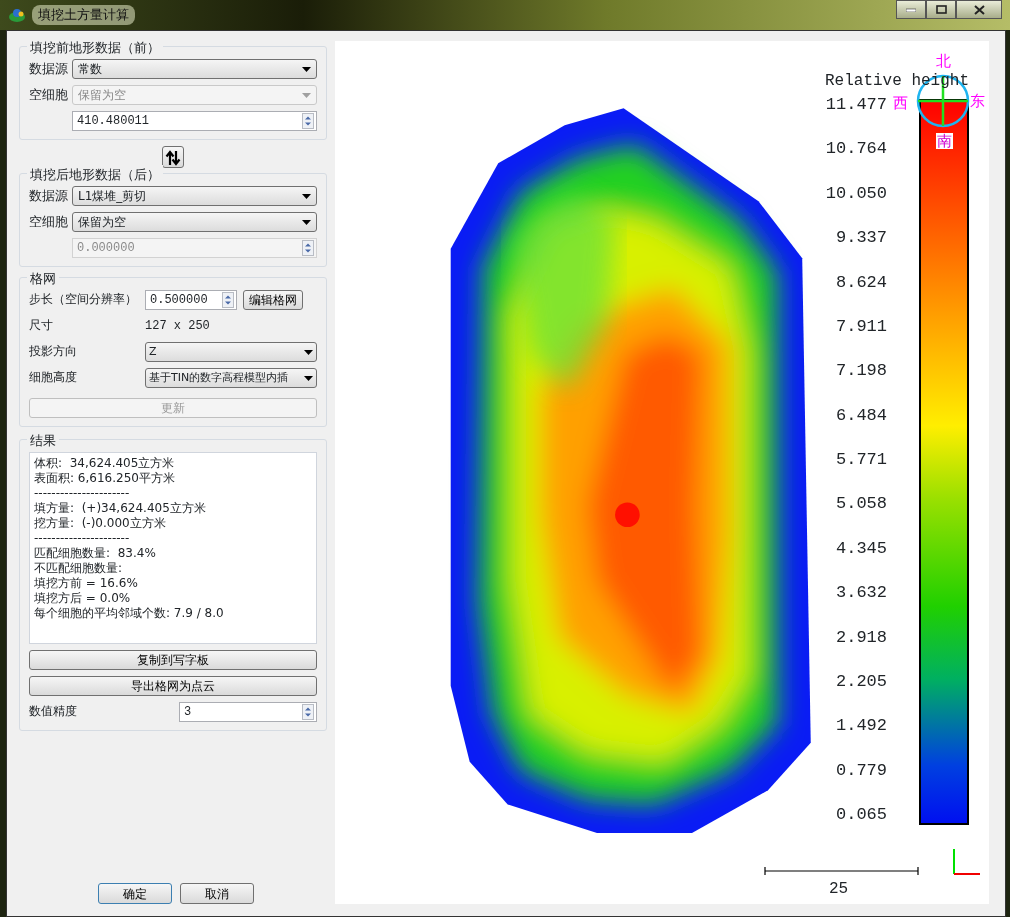  What do you see at coordinates (129, 613) in the screenshot?
I see `result-line: 每个细胞的平均邻域个数: 7.9 / 8.0` at bounding box center [129, 613].